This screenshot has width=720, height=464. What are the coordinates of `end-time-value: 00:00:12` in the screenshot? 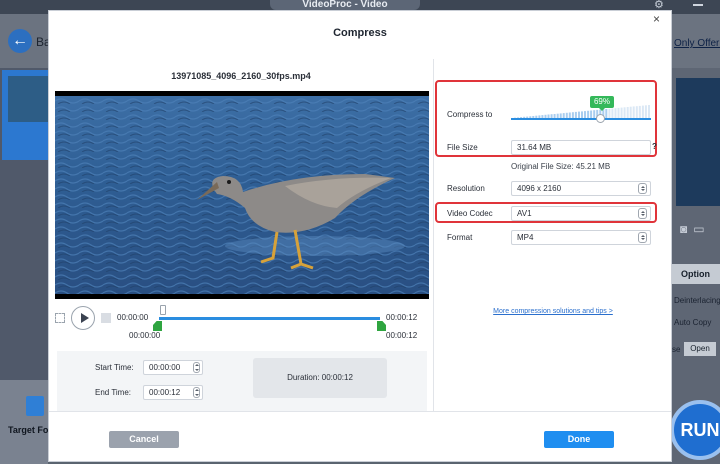 It's located at (165, 392).